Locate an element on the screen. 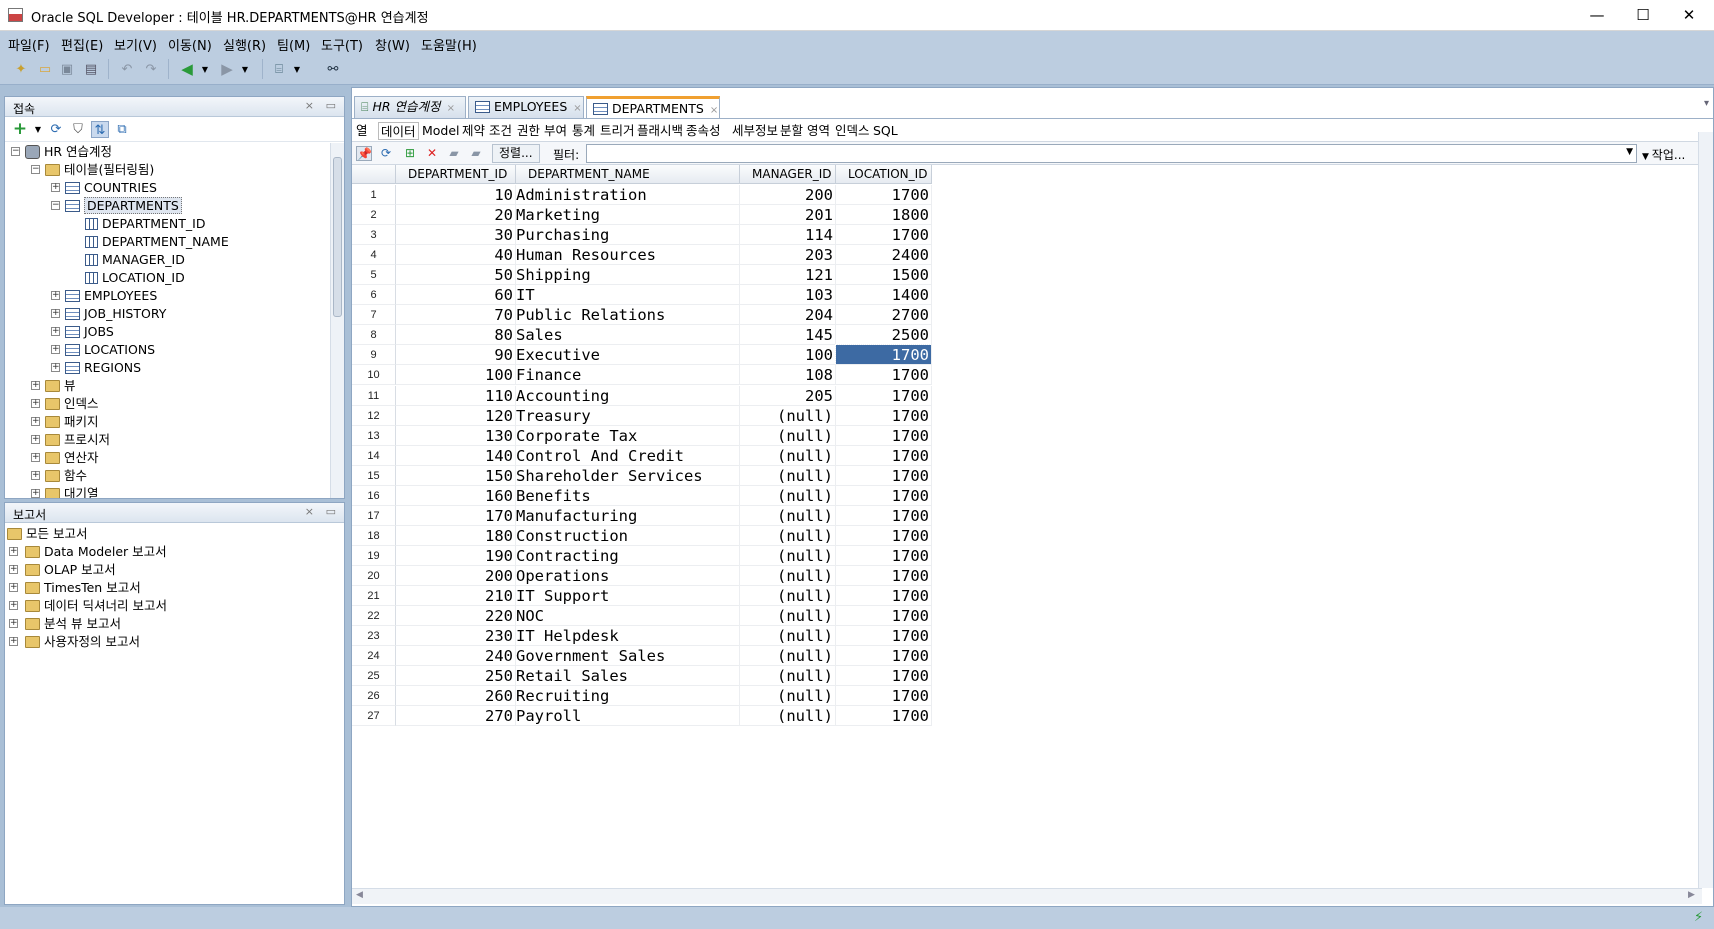 Image resolution: width=1714 pixels, height=929 pixels. row-number: 21 is located at coordinates (374, 596).